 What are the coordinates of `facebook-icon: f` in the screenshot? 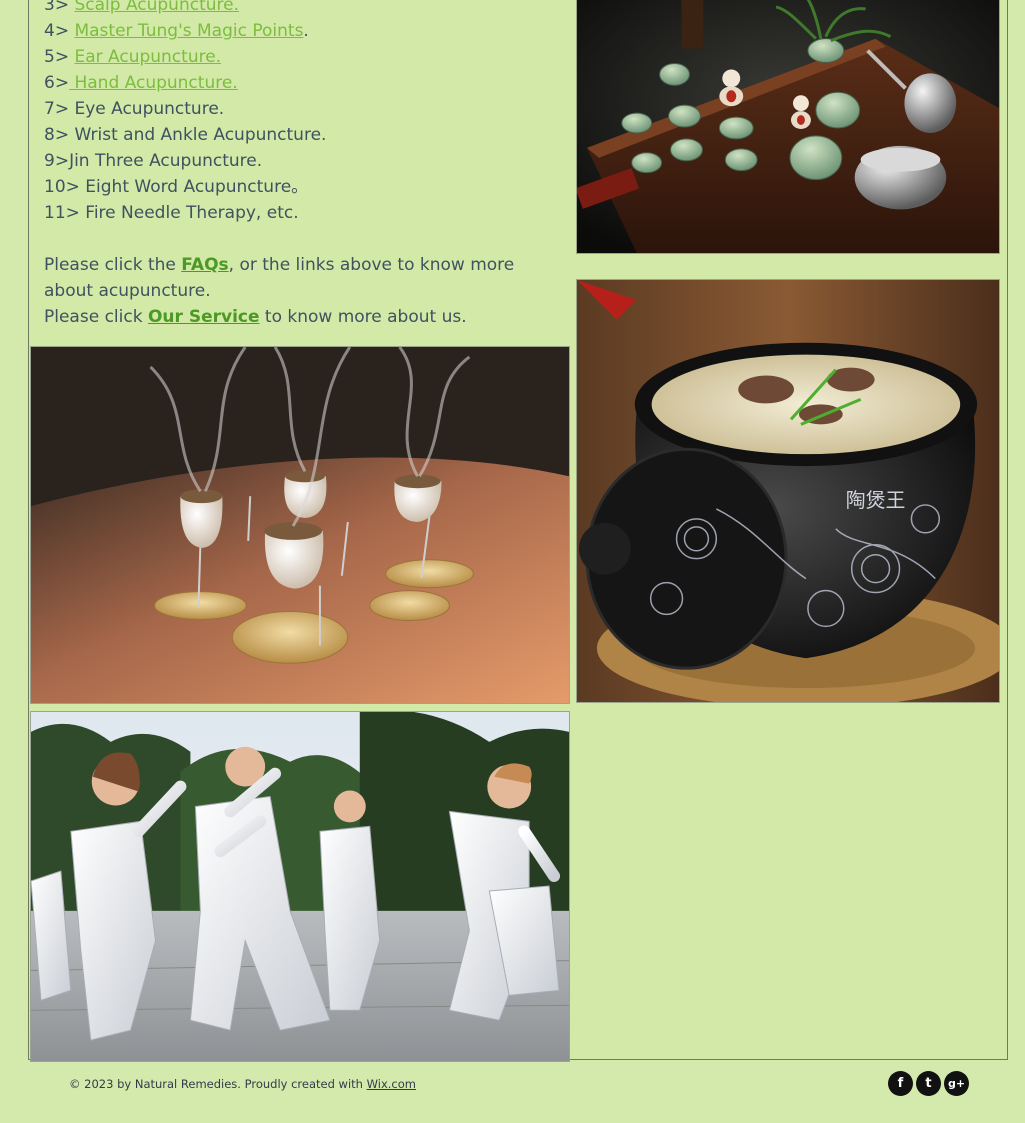 It's located at (900, 1083).